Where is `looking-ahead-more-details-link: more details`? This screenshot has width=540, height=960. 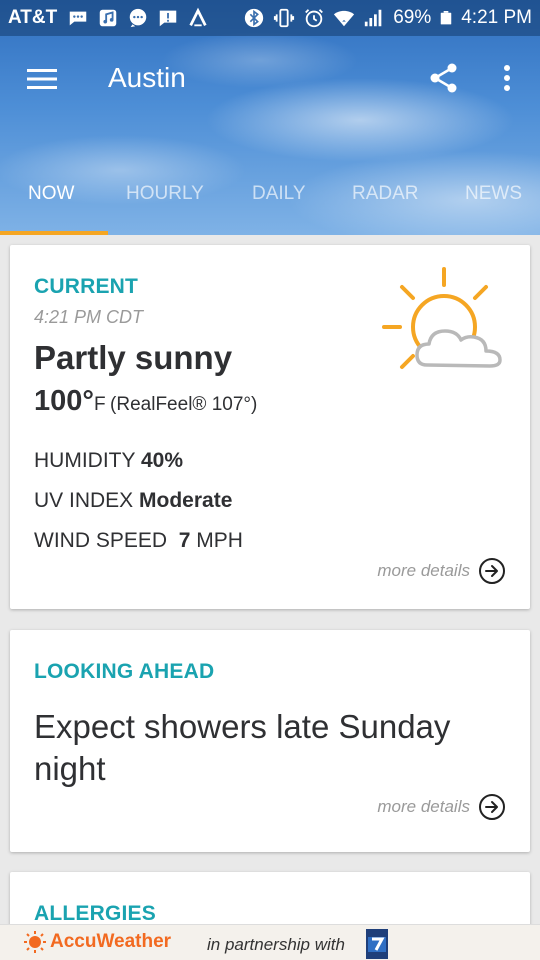
looking-ahead-more-details-link: more details is located at coordinates (441, 807).